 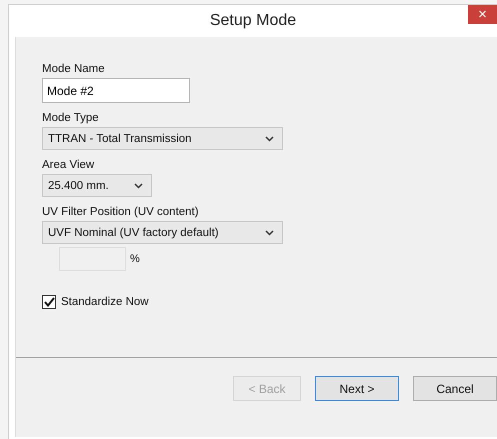 I want to click on field-label: UV Filter Position (UV content), so click(x=120, y=212).